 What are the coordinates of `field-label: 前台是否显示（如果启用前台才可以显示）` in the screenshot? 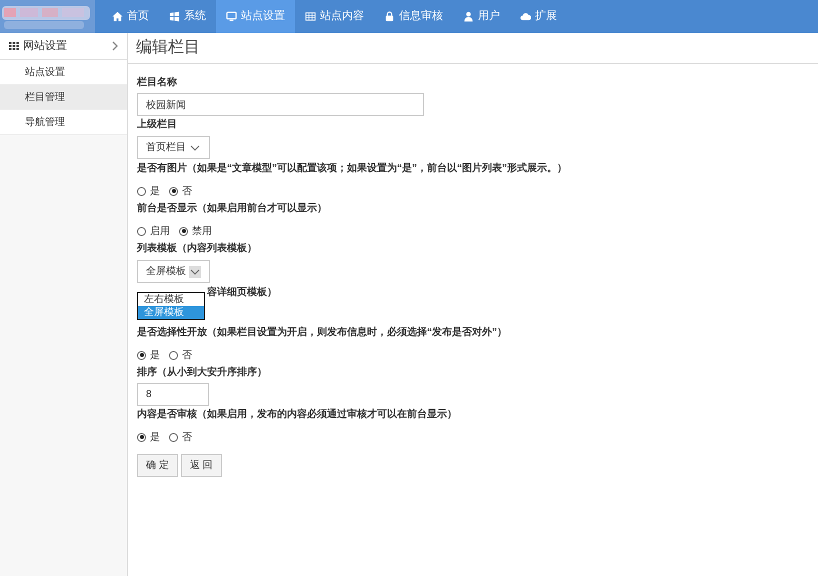 It's located at (232, 209).